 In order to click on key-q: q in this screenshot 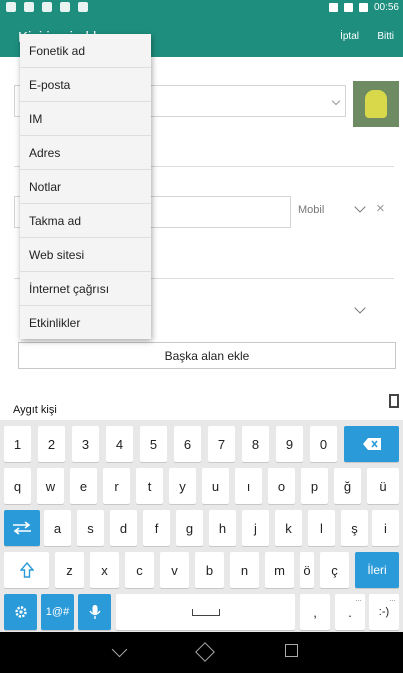, I will do `click(17, 486)`.